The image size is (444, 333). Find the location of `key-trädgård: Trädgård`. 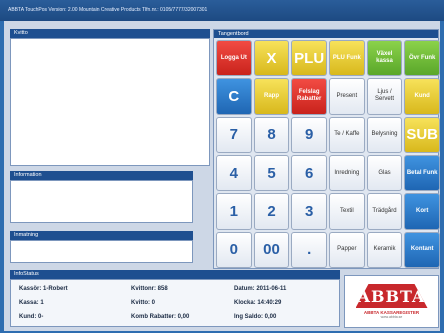

key-trädgård: Trädgård is located at coordinates (384, 211).